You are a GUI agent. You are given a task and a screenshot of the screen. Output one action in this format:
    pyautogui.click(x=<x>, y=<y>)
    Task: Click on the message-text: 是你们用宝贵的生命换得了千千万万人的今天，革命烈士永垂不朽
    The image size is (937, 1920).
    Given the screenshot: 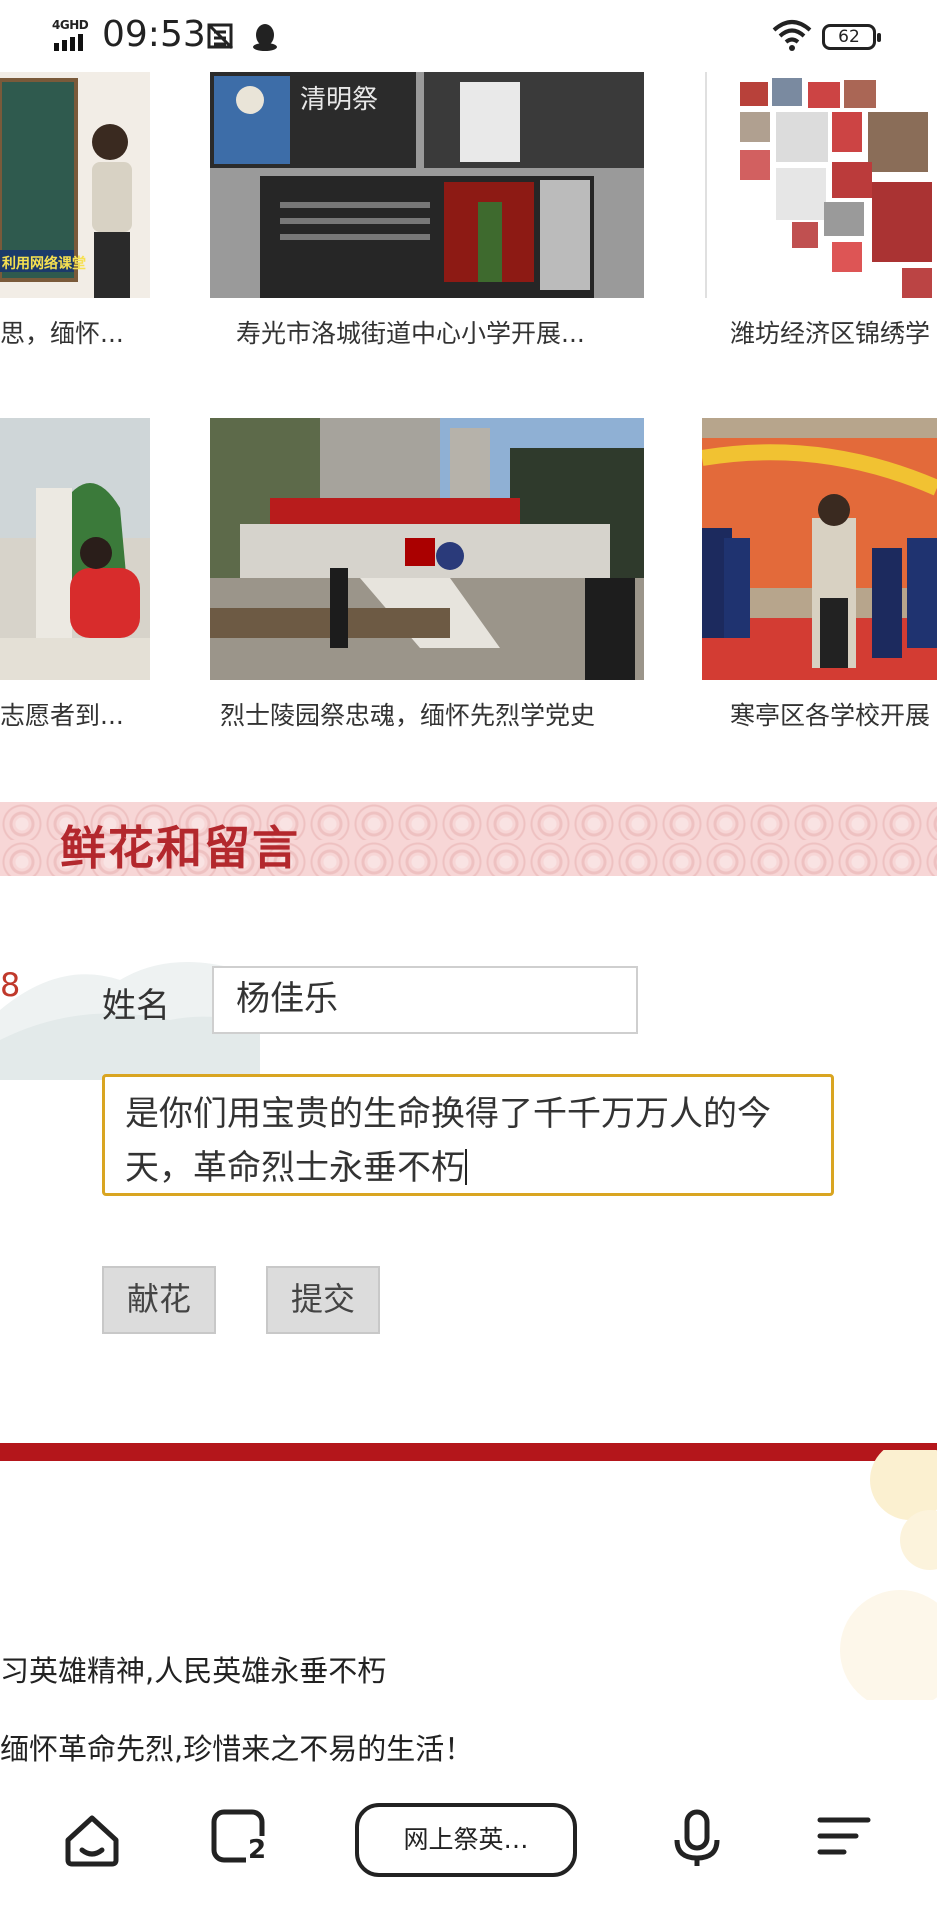 What is the action you would take?
    pyautogui.click(x=448, y=1141)
    